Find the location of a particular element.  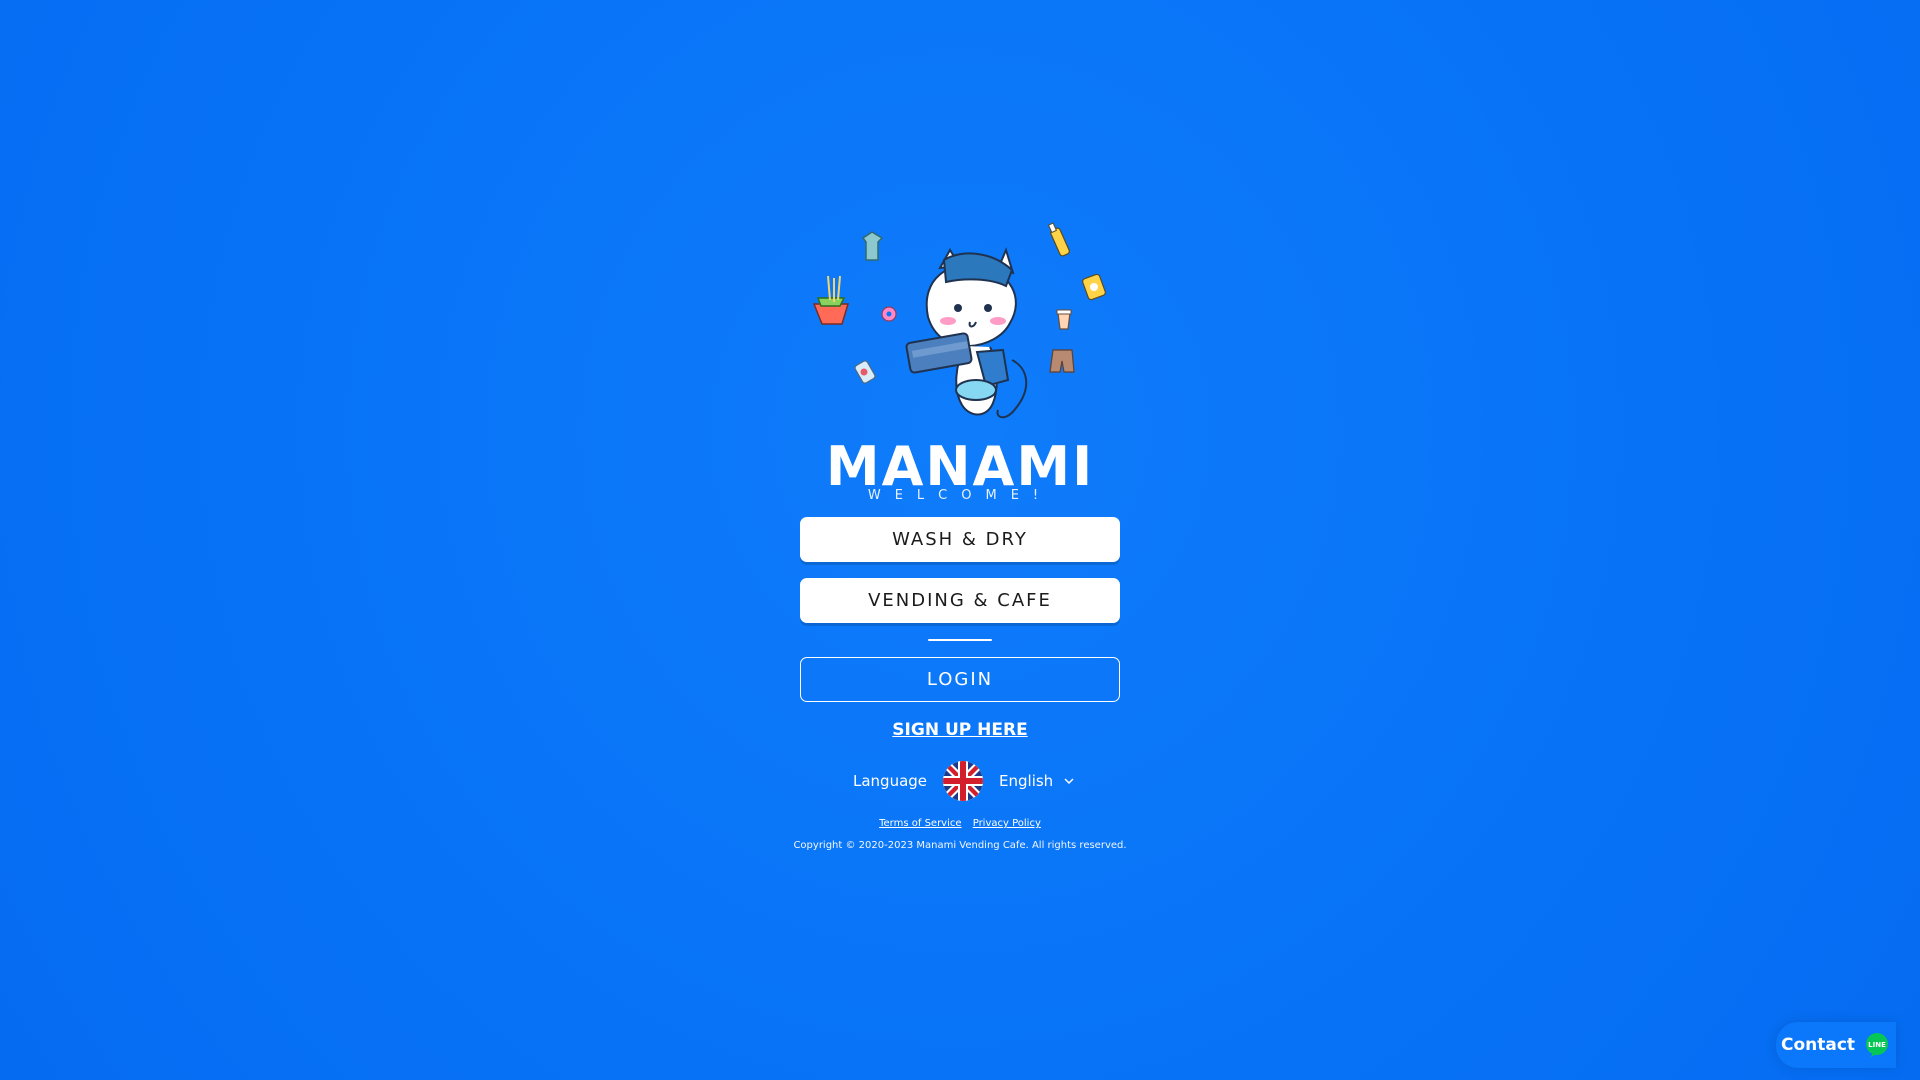

language-label: Language is located at coordinates (890, 781).